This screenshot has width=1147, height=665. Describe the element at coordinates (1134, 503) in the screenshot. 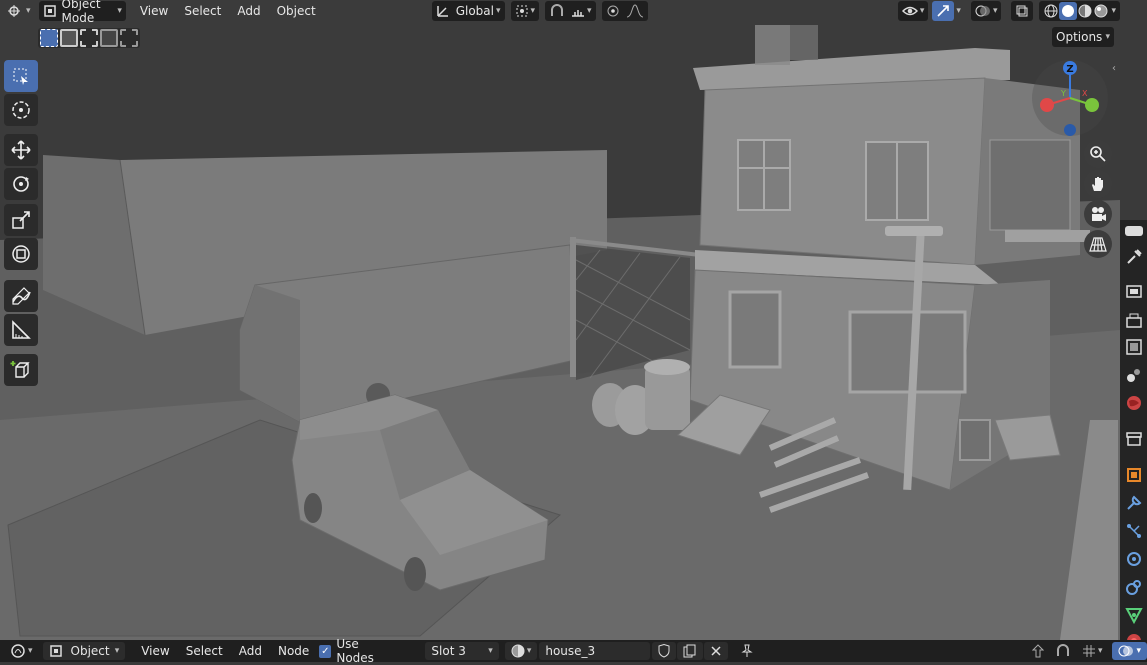

I see `modifier-tab-icon` at that location.